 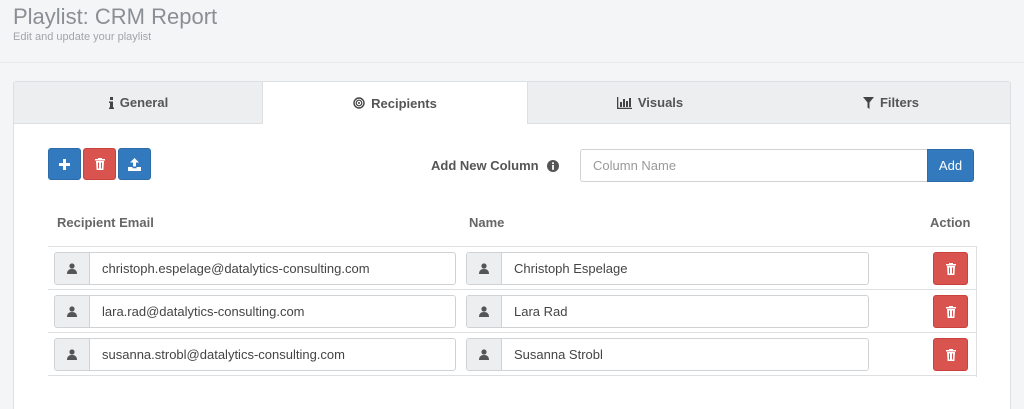 I want to click on tab-label: Recipients, so click(x=404, y=103).